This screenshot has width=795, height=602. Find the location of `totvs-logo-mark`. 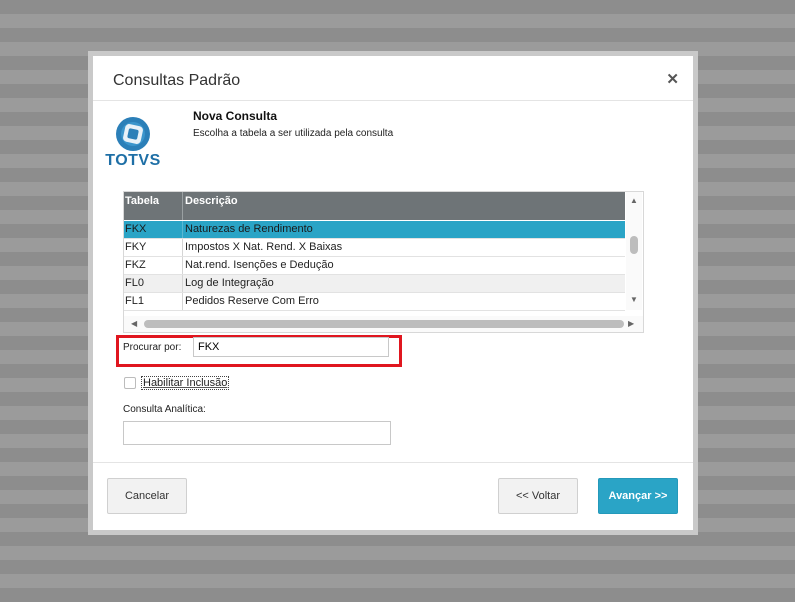

totvs-logo-mark is located at coordinates (133, 134).